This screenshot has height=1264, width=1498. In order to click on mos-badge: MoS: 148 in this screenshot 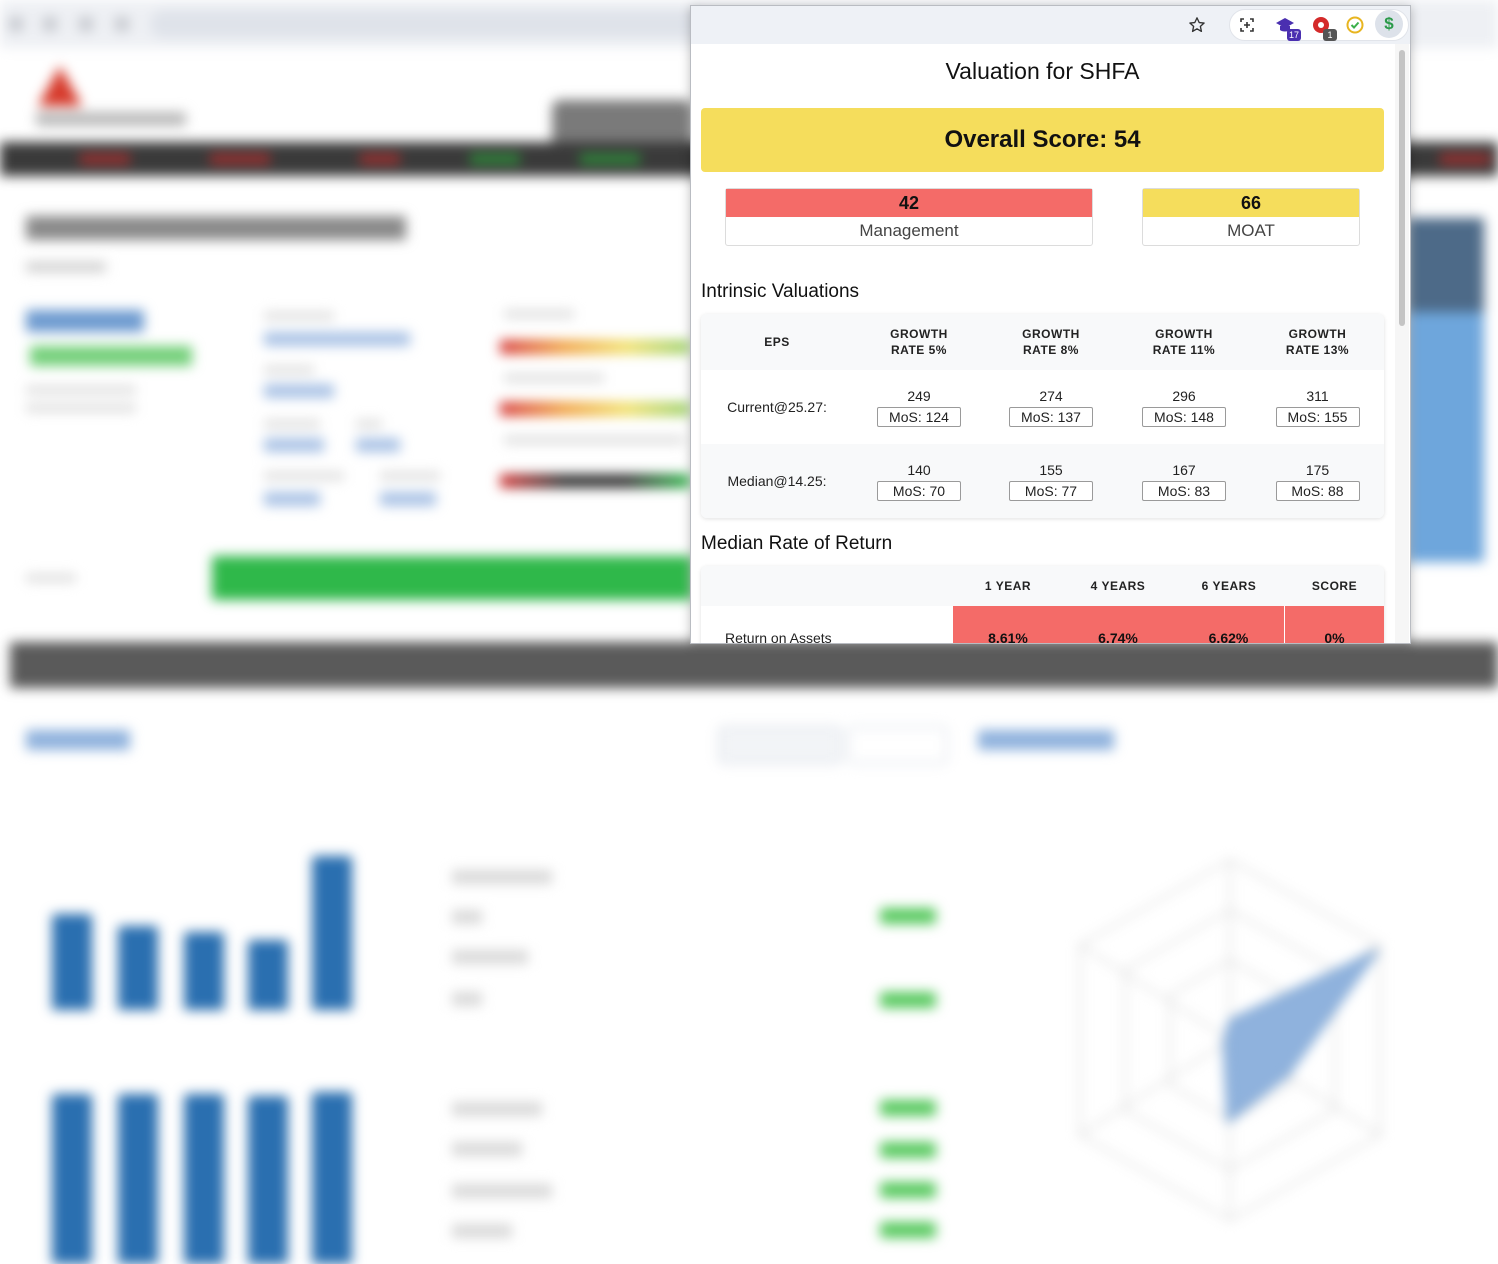, I will do `click(1184, 416)`.